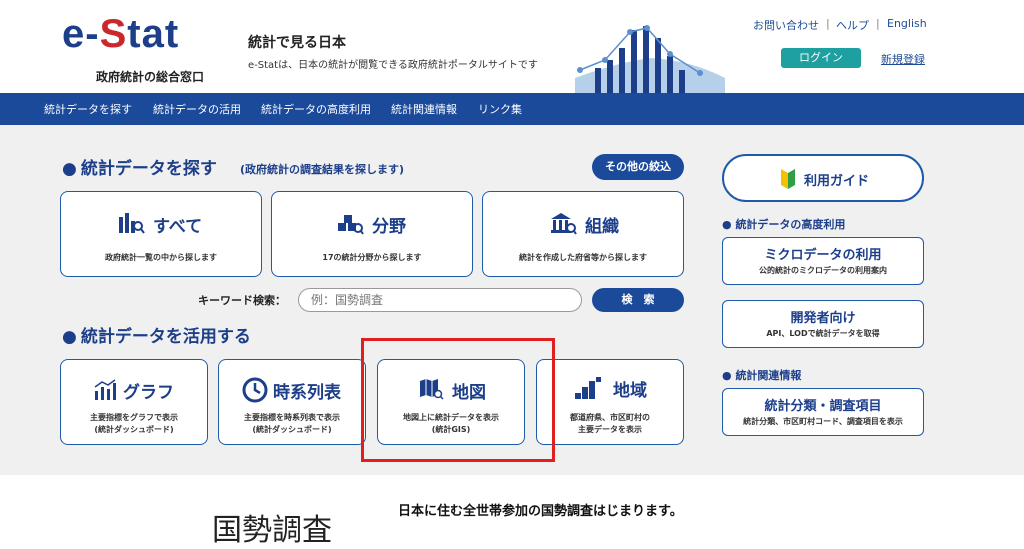  Describe the element at coordinates (458, 400) in the screenshot. I see `map-card-highlight` at that location.